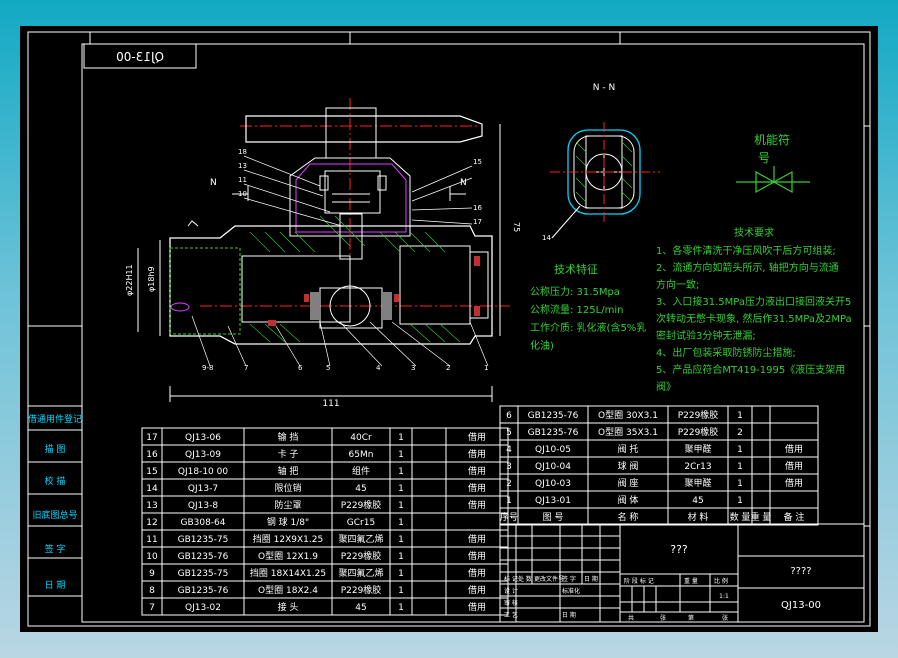 The height and width of the screenshot is (658, 898). I want to click on cut-label-right: N, so click(463, 183).